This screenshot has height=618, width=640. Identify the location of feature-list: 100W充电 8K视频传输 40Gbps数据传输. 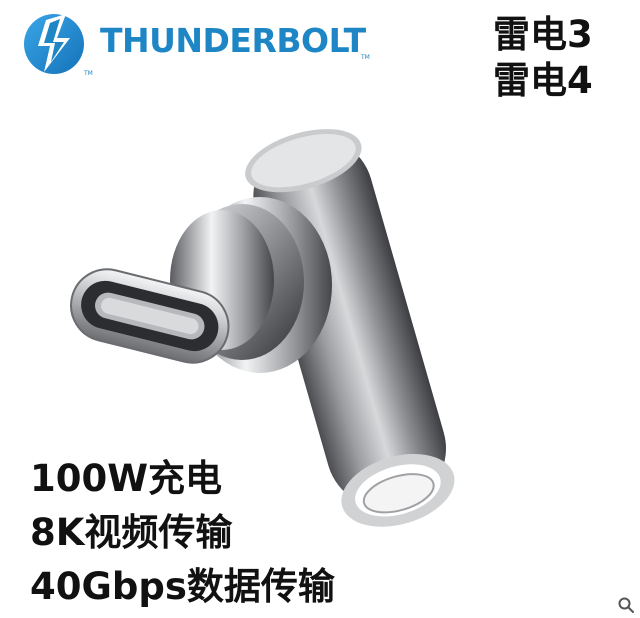
(182, 533).